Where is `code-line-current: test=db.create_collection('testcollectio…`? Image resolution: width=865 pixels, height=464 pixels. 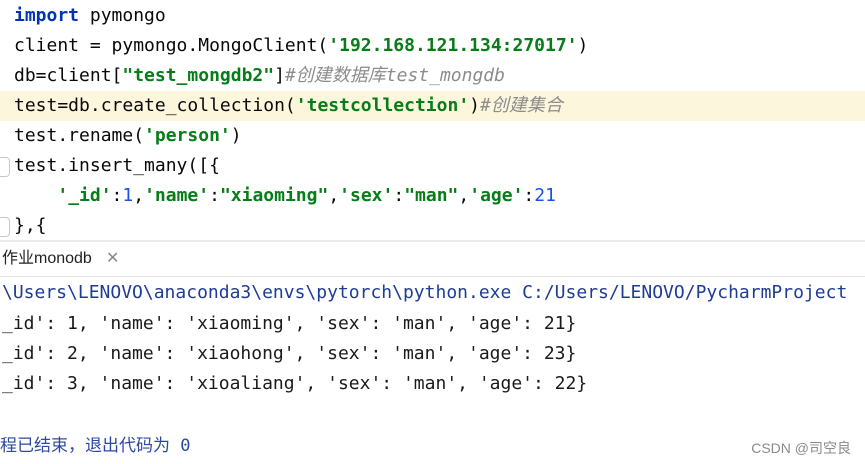 code-line-current: test=db.create_collection('testcollectio… is located at coordinates (432, 106).